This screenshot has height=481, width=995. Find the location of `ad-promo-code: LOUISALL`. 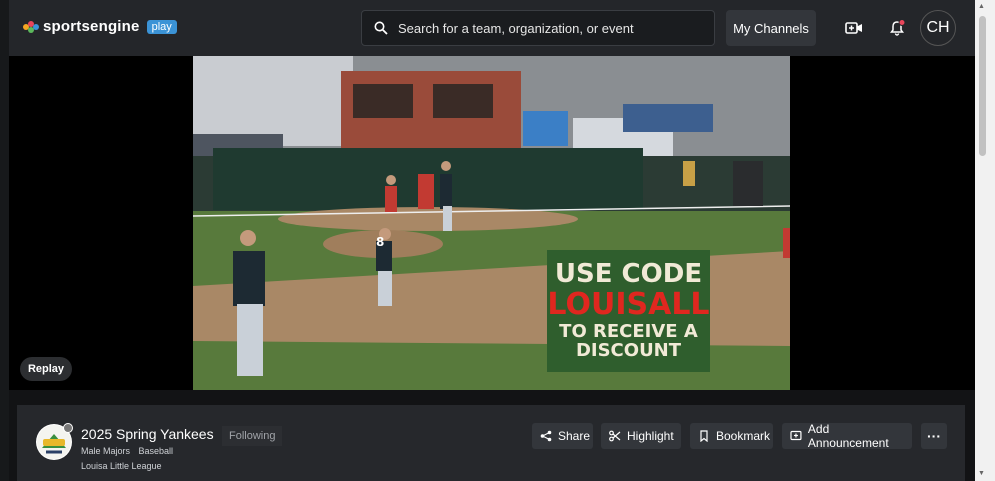

ad-promo-code: LOUISALL is located at coordinates (628, 304).